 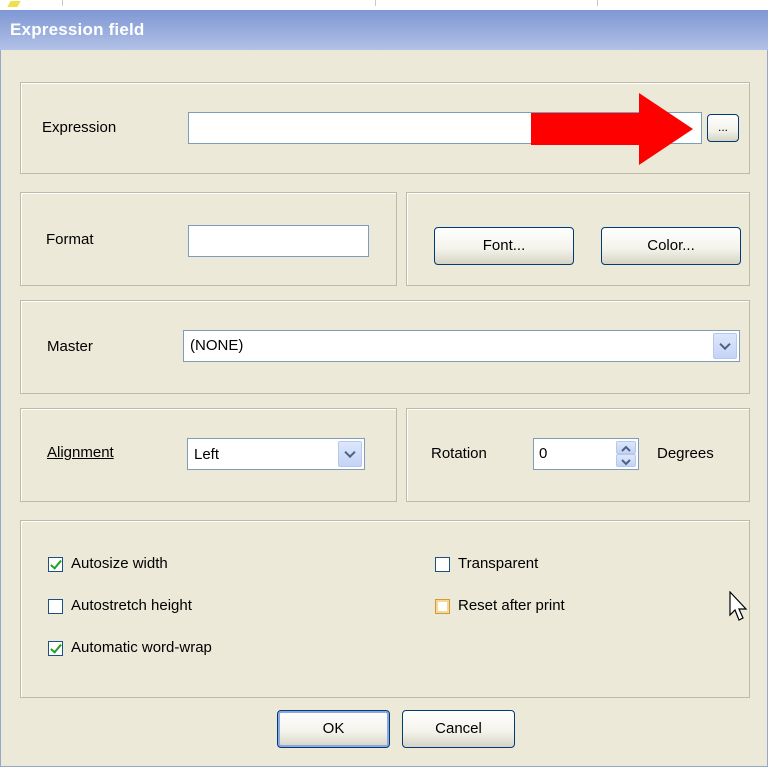 What do you see at coordinates (70, 239) in the screenshot?
I see `format-label: Format` at bounding box center [70, 239].